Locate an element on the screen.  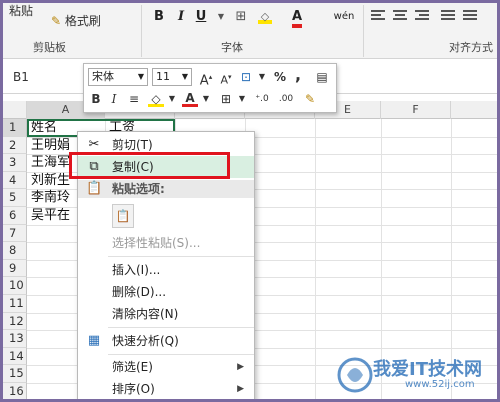
row-header: 6 is located at coordinates (15, 216).